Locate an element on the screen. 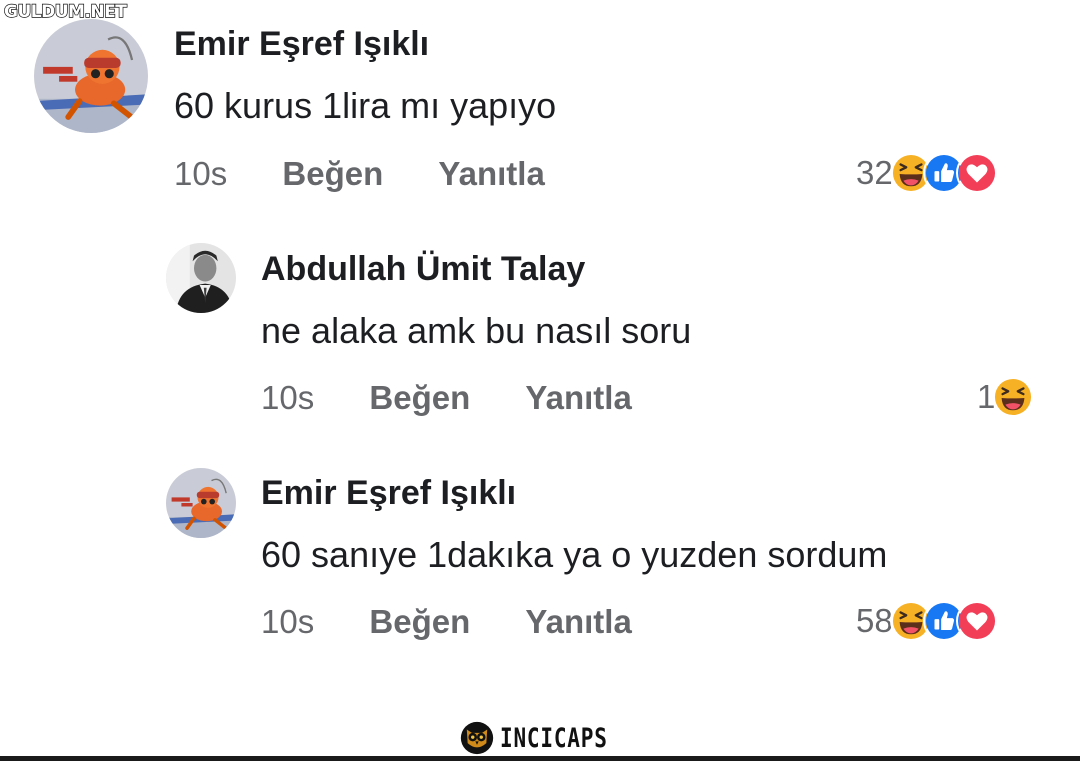 The image size is (1080, 761). reaction-summary: 1 is located at coordinates (1006, 397).